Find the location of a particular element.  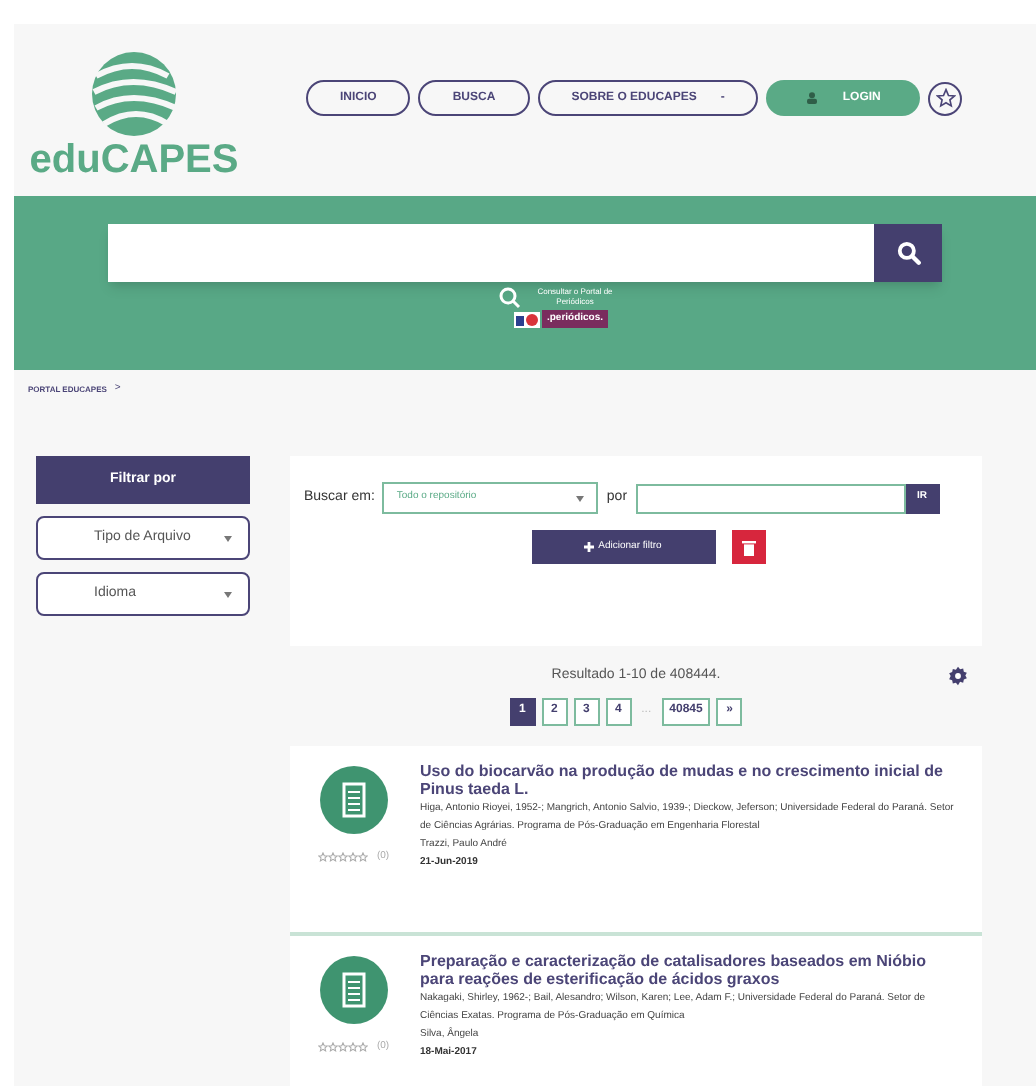

result-title: Preparação e caracterização de catalisadores baseados em Nióbio para reações de esterificação de ácidos graxos is located at coordinates (690, 969).